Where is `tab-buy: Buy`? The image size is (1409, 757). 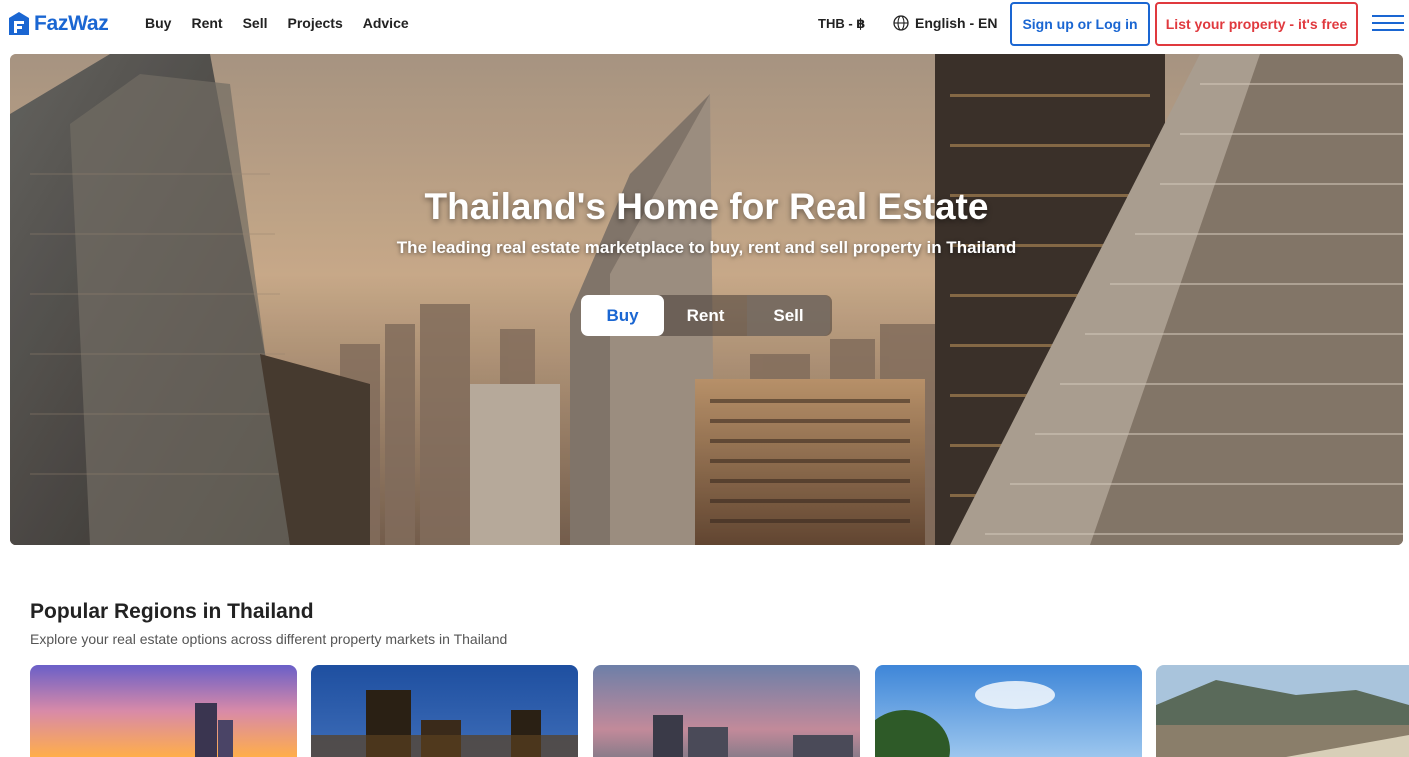 tab-buy: Buy is located at coordinates (622, 315).